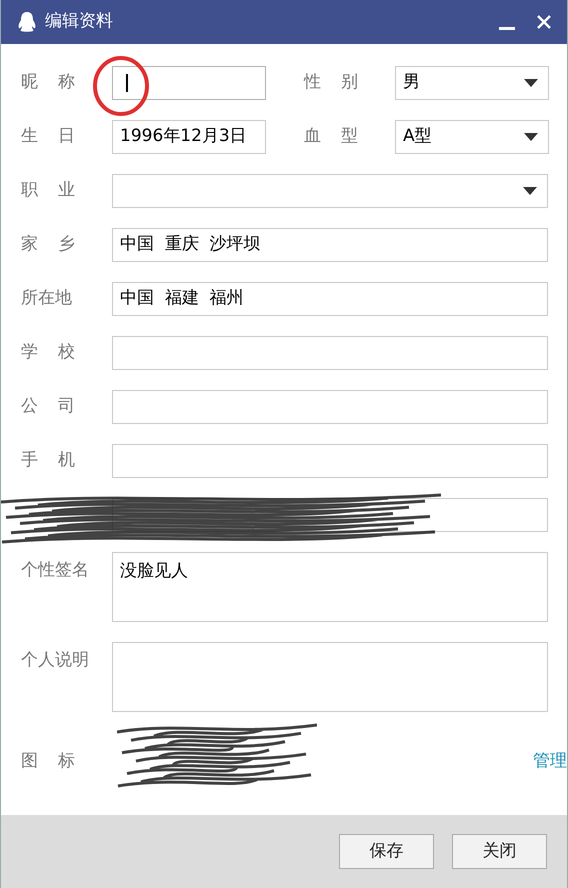 Image resolution: width=568 pixels, height=888 pixels. I want to click on text-cursor, so click(127, 83).